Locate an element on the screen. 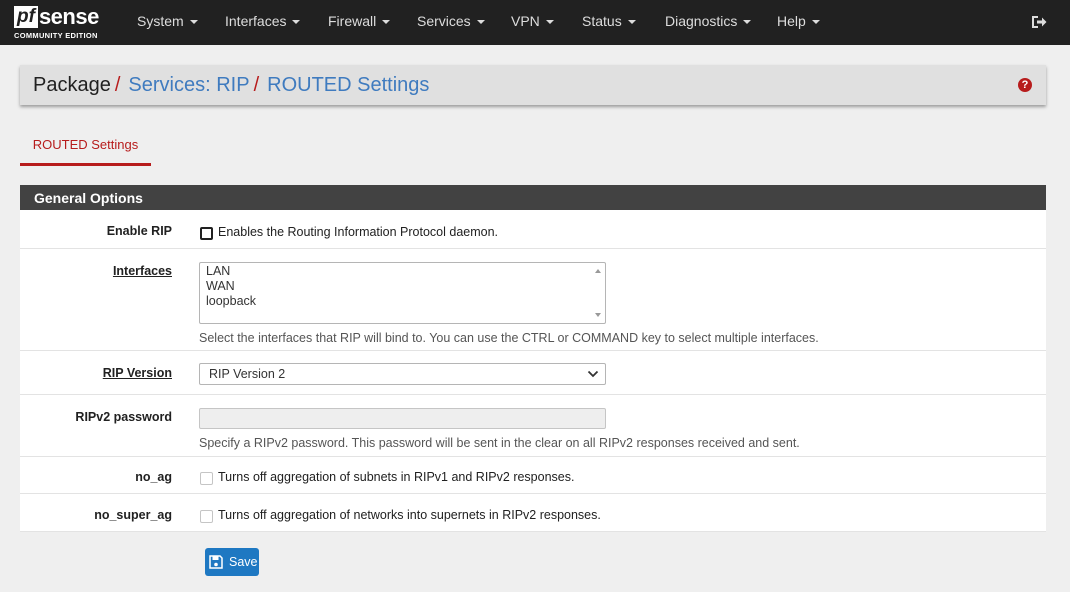 Image resolution: width=1070 pixels, height=592 pixels. panel-heading: General Options is located at coordinates (533, 197).